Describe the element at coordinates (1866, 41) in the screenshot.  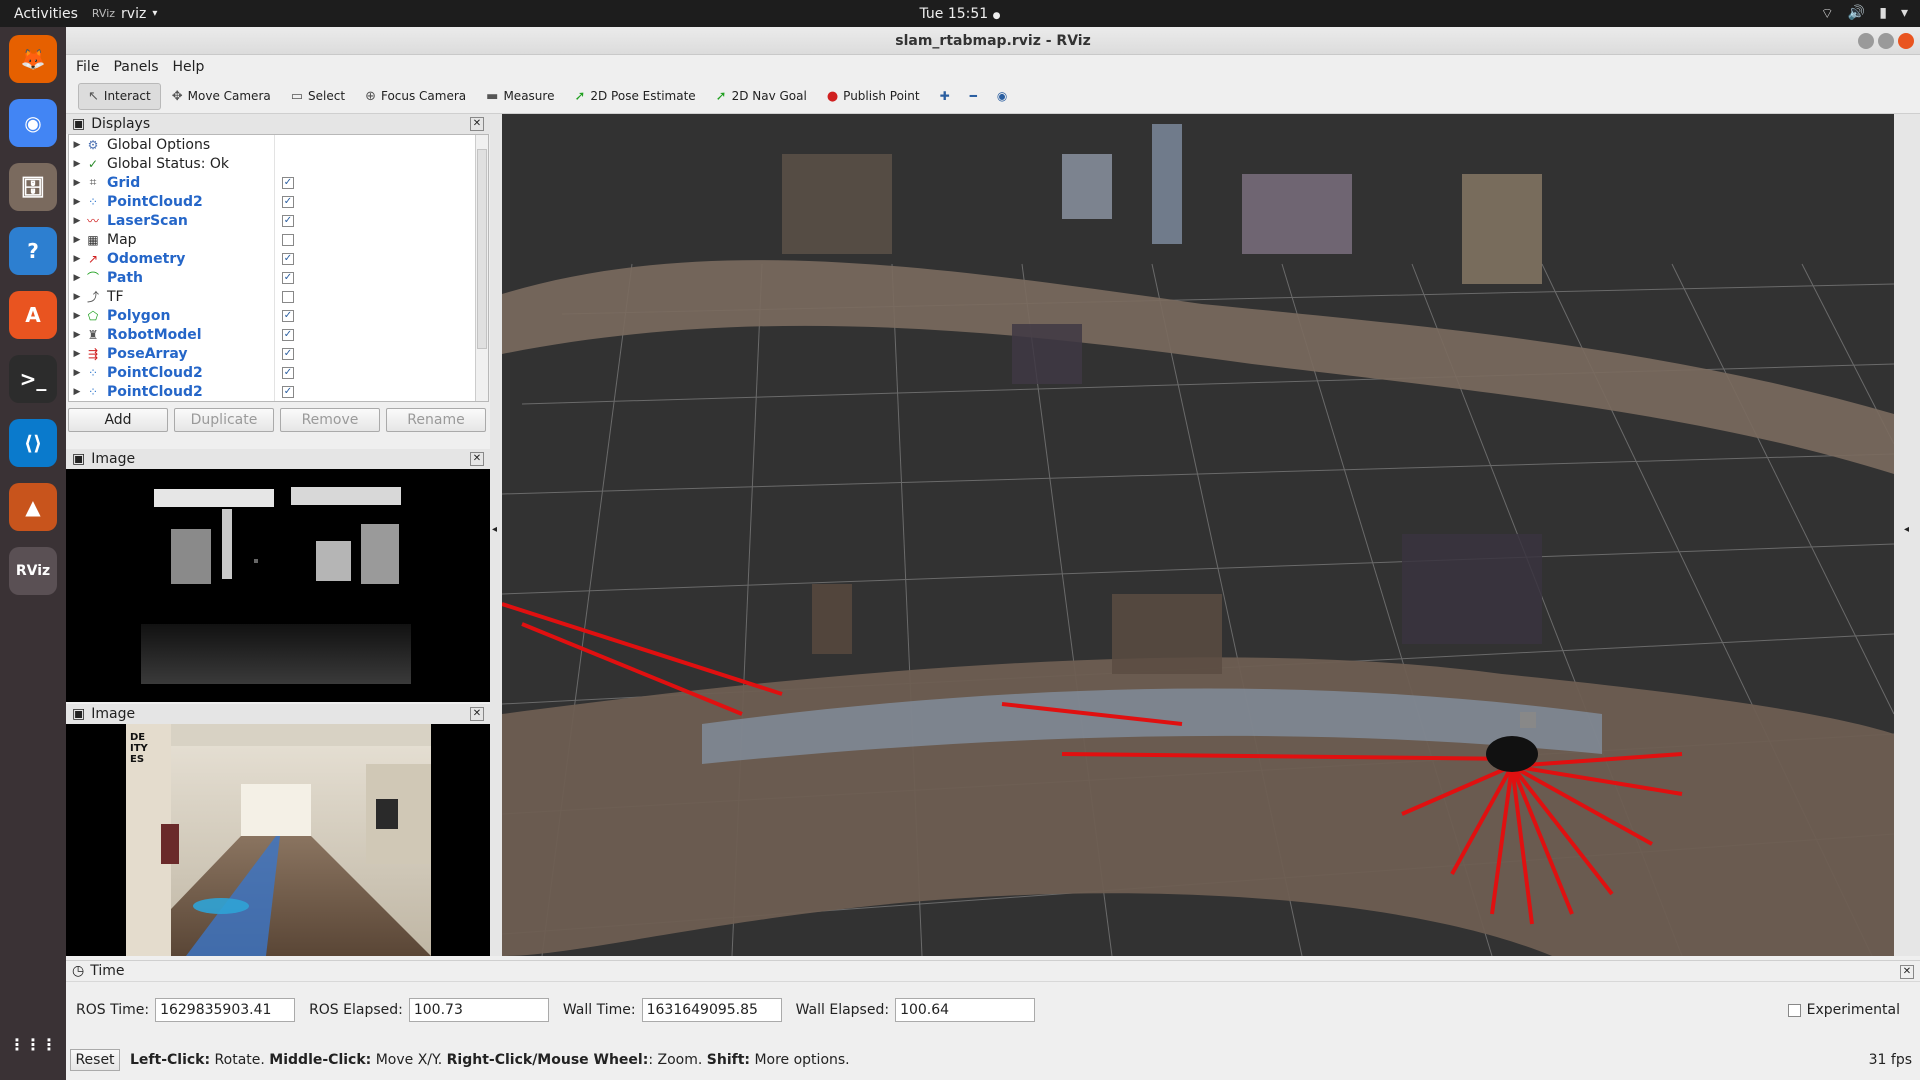
I see `minimize-button` at that location.